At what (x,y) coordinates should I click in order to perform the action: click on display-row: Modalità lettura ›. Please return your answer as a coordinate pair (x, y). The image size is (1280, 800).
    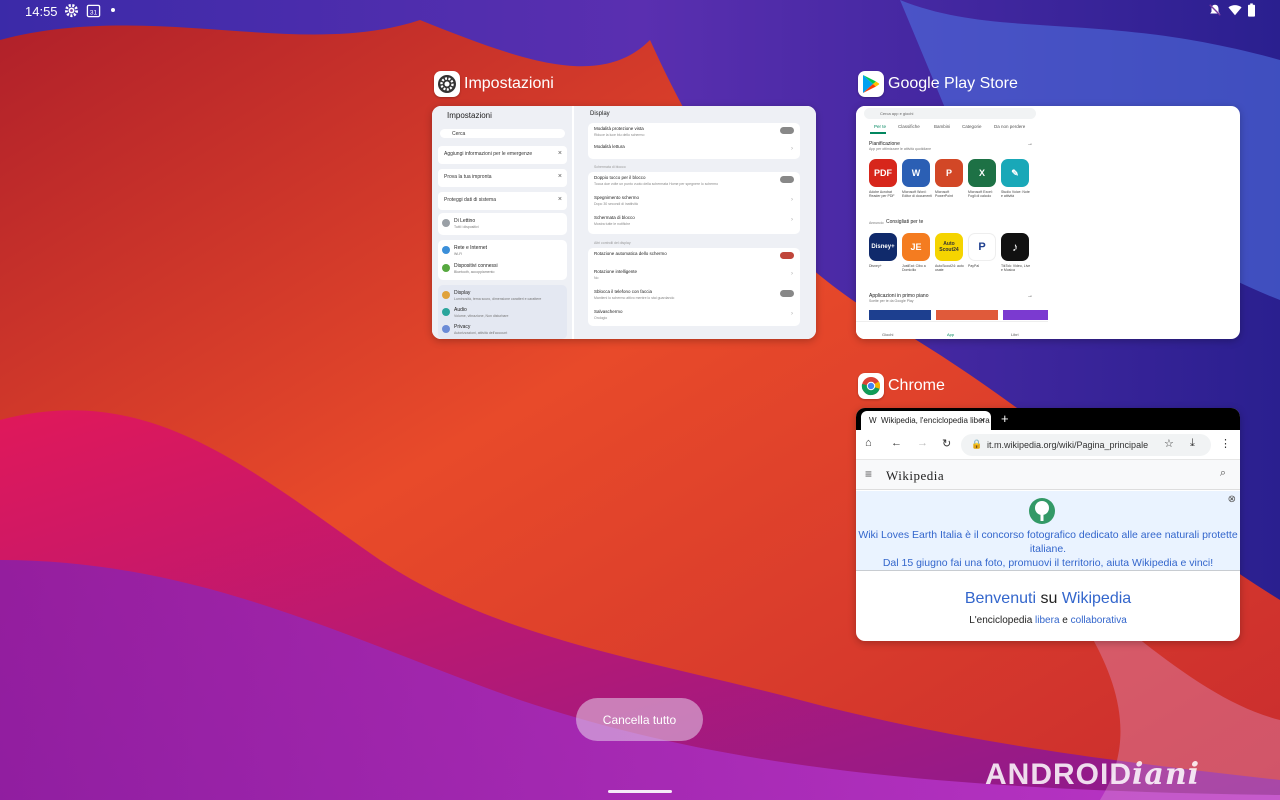
    Looking at the image, I should click on (693, 148).